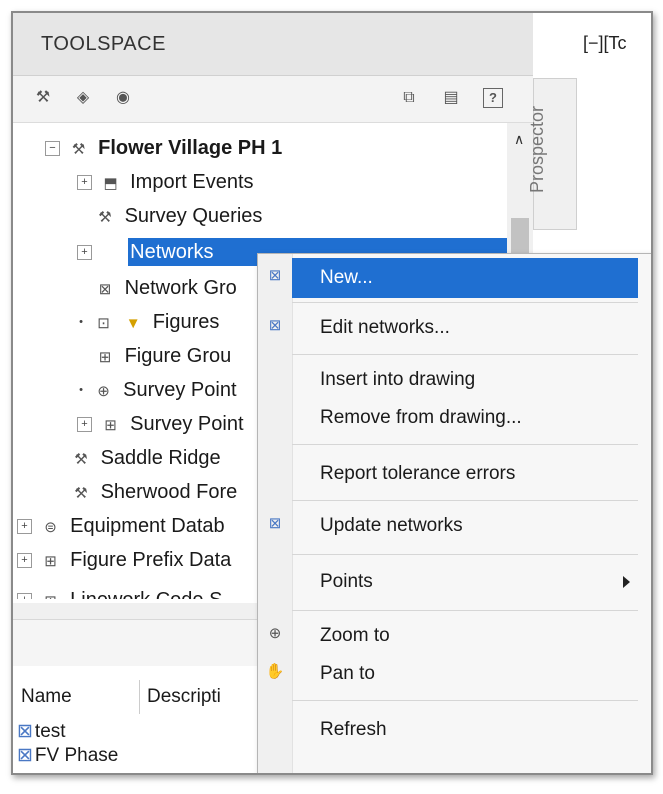 This screenshot has height=794, width=663. What do you see at coordinates (83, 98) in the screenshot?
I see `survey-settings-icon: ◈` at bounding box center [83, 98].